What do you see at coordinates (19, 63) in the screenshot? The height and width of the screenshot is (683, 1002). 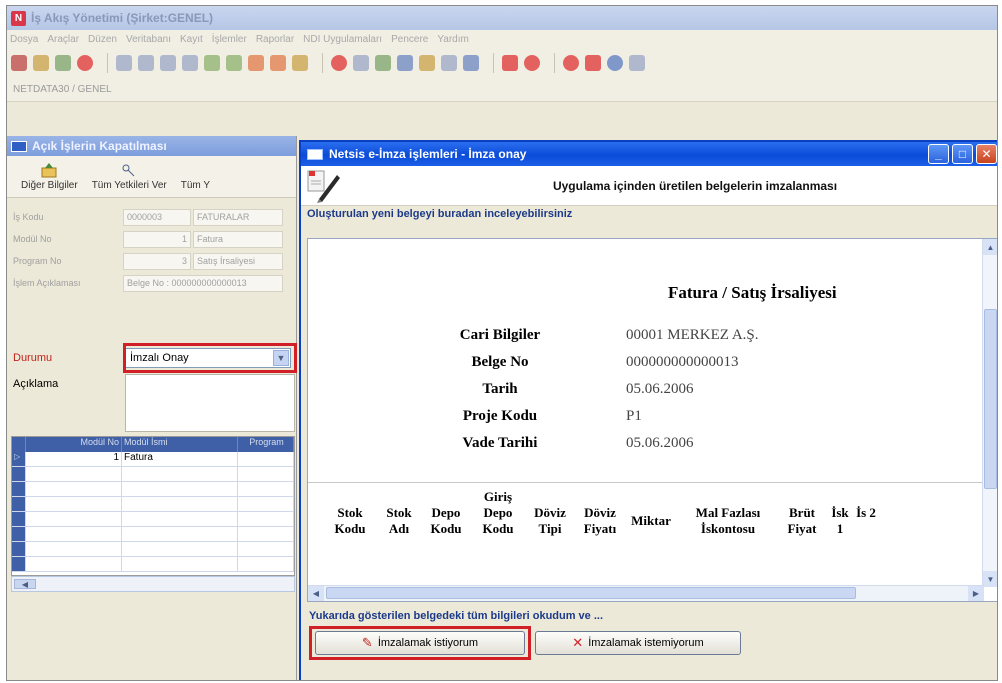 I see `cut-icon` at bounding box center [19, 63].